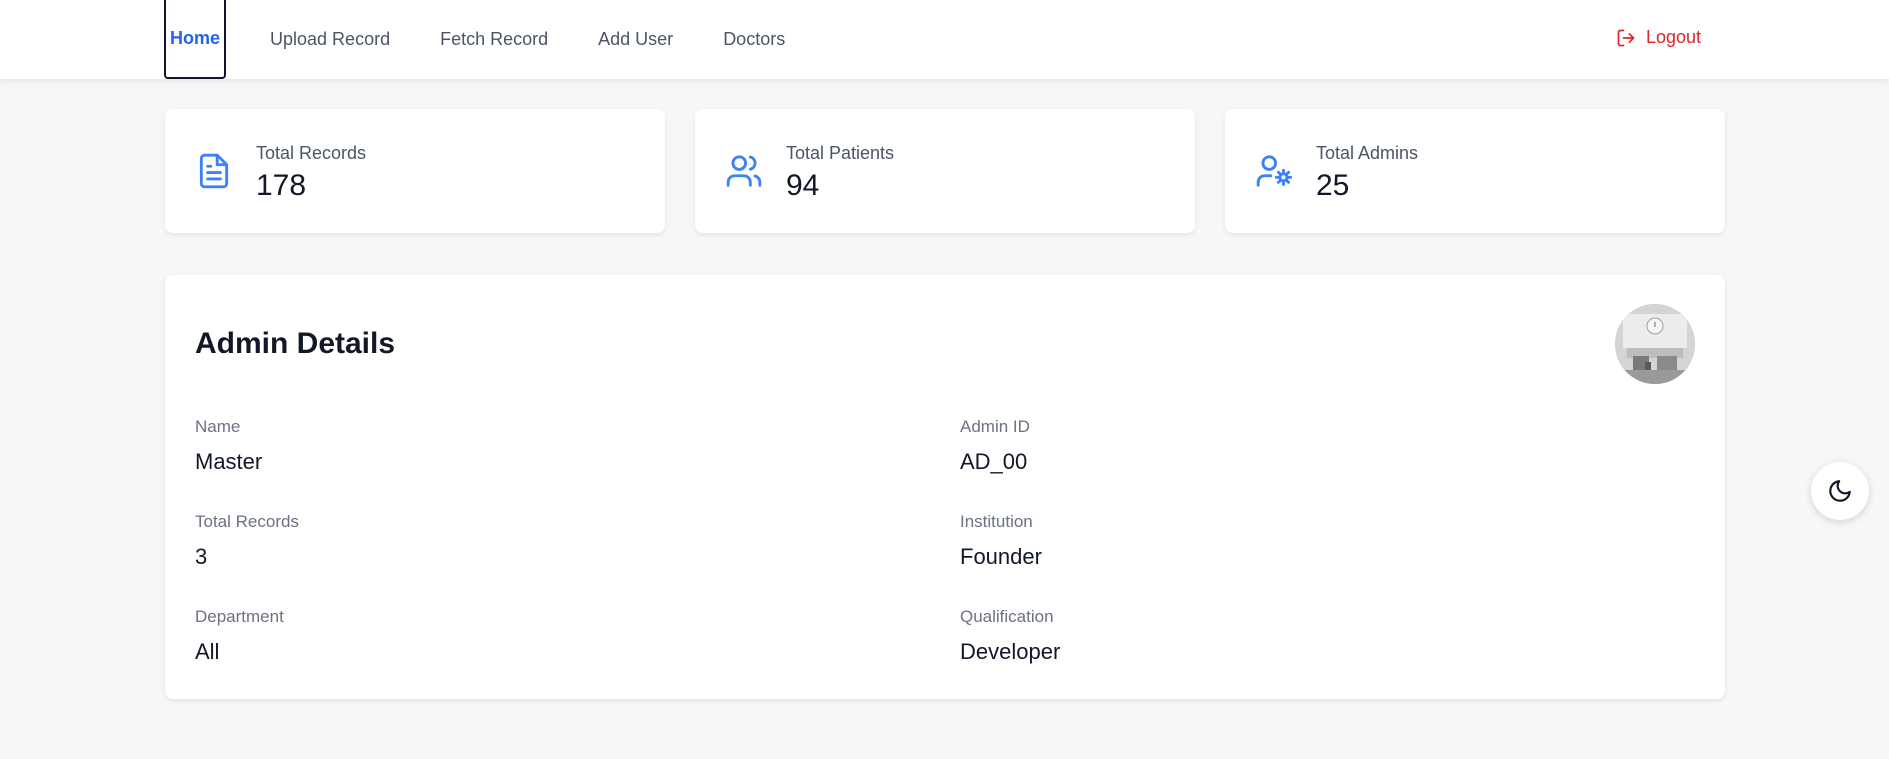  What do you see at coordinates (311, 153) in the screenshot?
I see `stat-label: Total Records` at bounding box center [311, 153].